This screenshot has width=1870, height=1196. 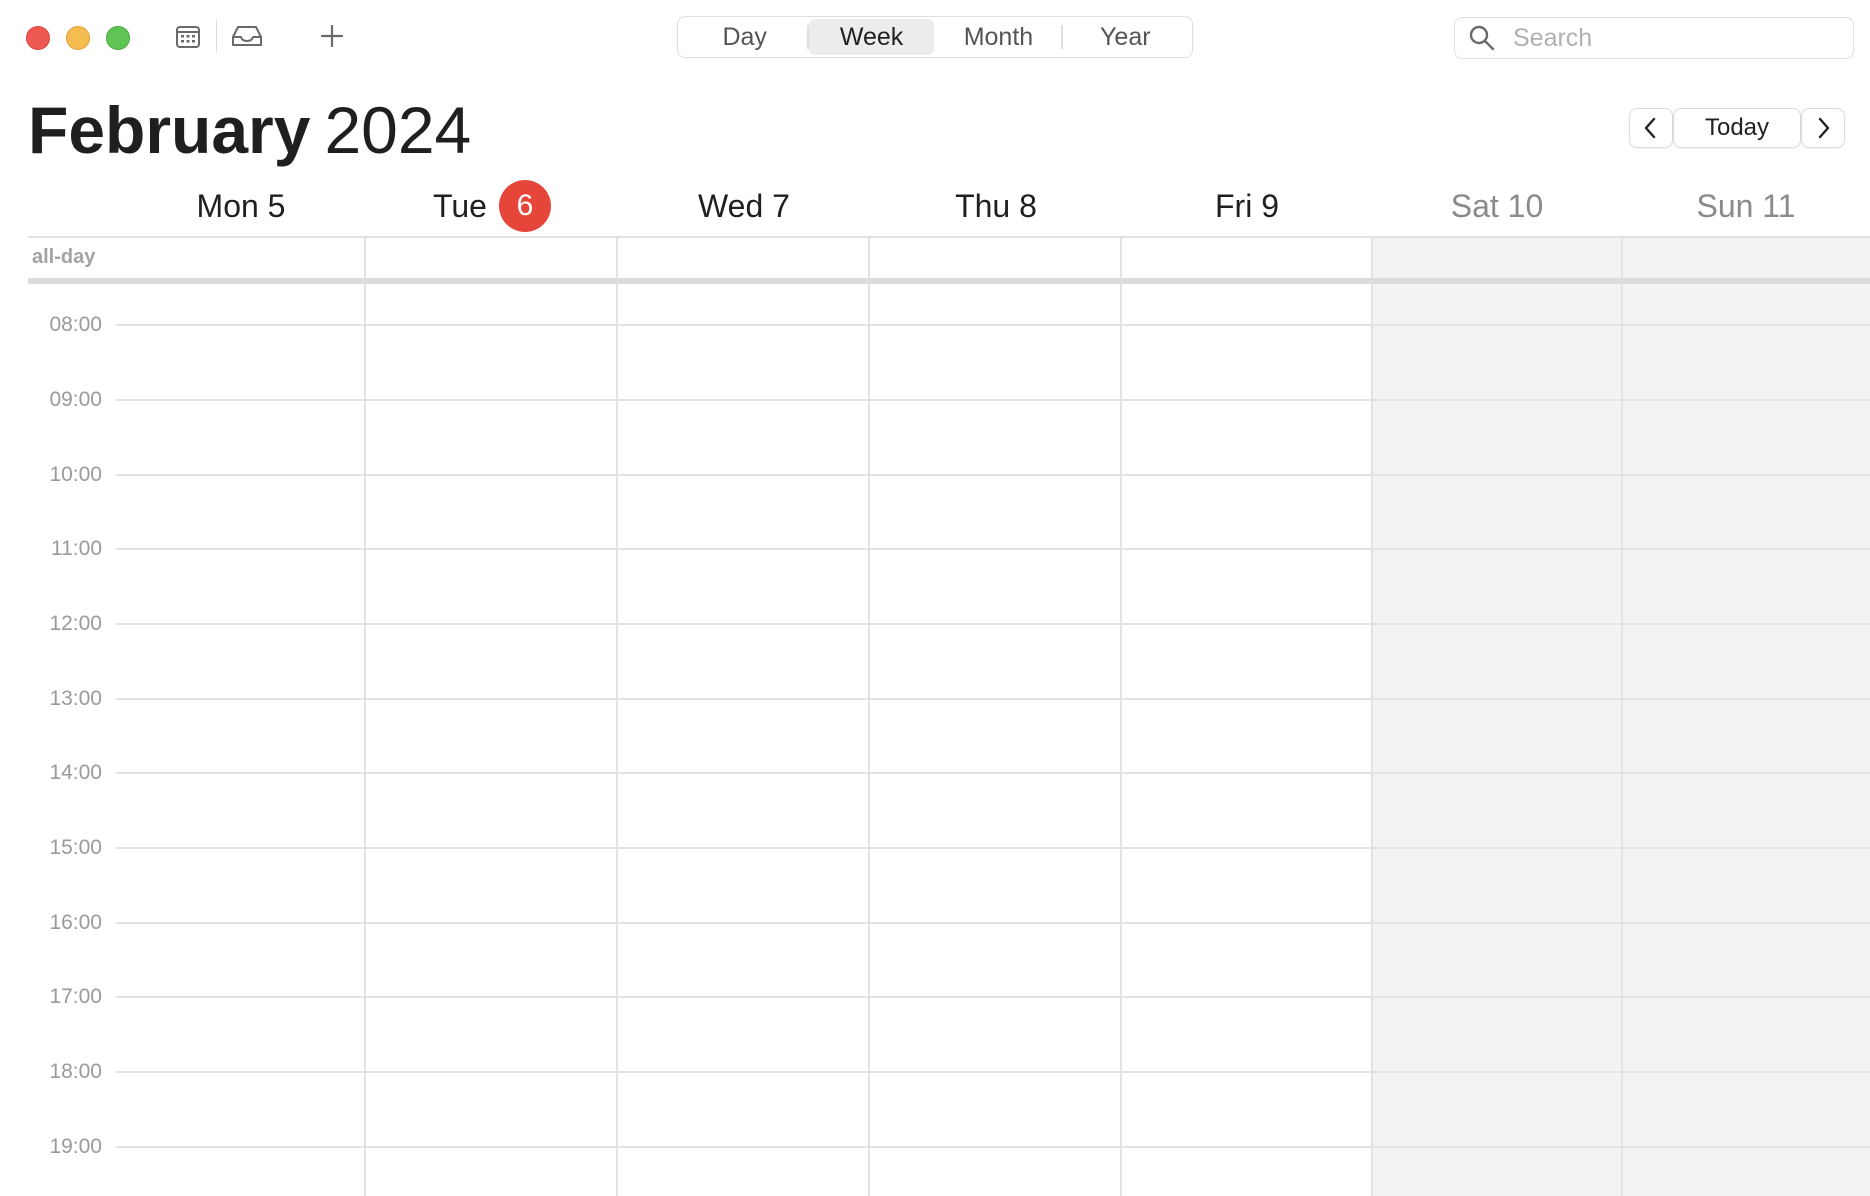 What do you see at coordinates (38, 38) in the screenshot?
I see `close-window-button` at bounding box center [38, 38].